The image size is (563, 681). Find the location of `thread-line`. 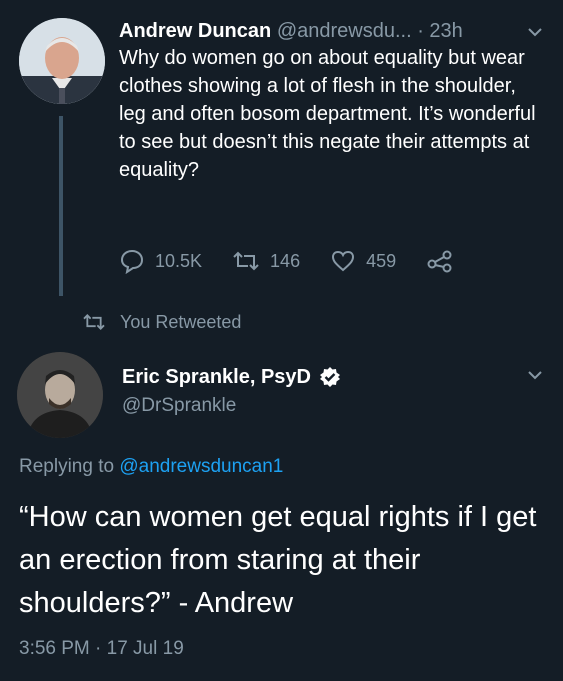

thread-line is located at coordinates (61, 206).